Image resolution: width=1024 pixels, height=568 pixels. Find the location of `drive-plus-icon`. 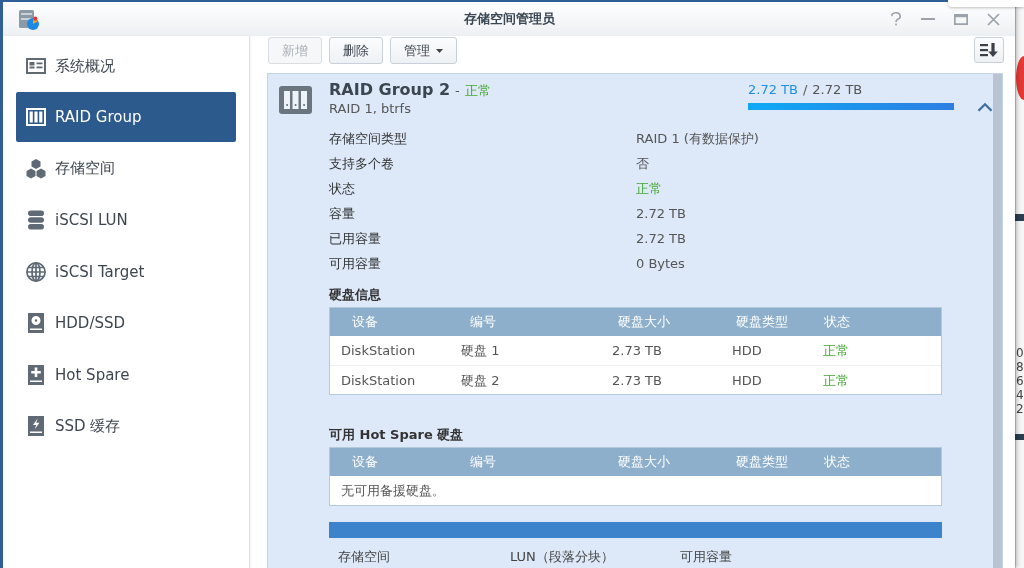

drive-plus-icon is located at coordinates (36, 374).